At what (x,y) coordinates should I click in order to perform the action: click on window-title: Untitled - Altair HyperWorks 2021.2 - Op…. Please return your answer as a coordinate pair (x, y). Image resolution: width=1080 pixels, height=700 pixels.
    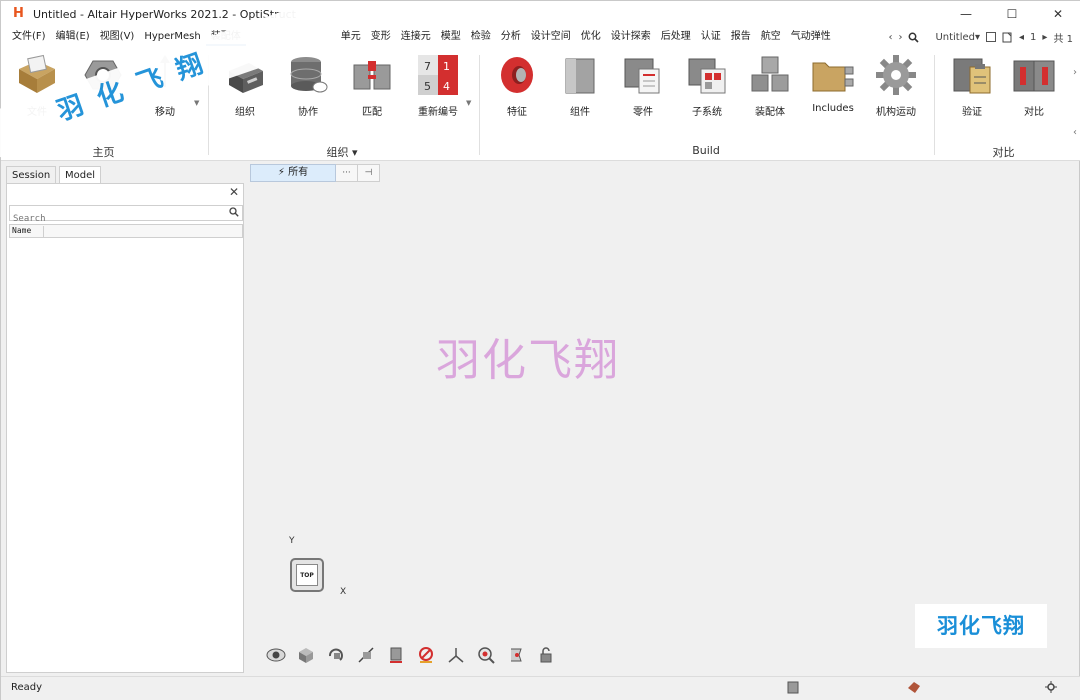
    Looking at the image, I should click on (164, 14).